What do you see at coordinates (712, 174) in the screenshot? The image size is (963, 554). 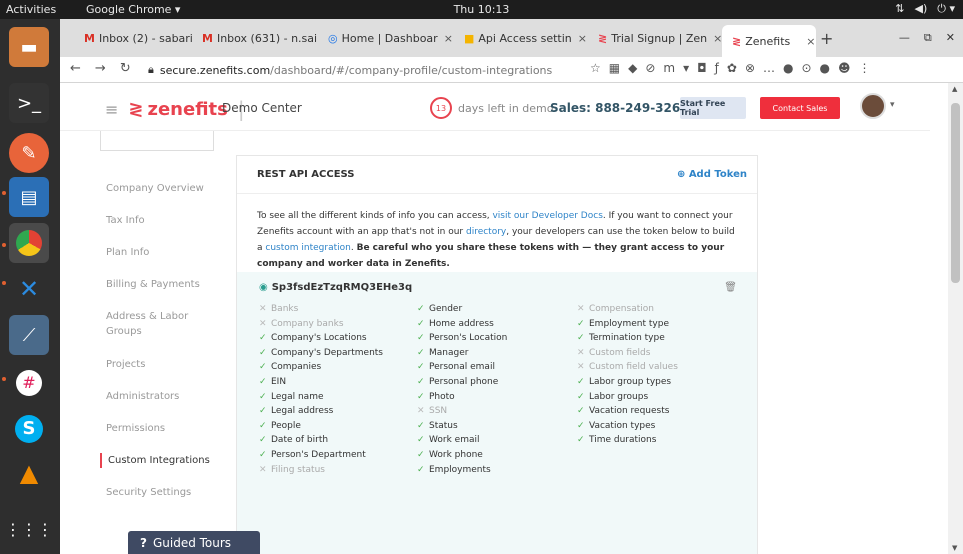 I see `add-token-button: ⊕ Add Token` at bounding box center [712, 174].